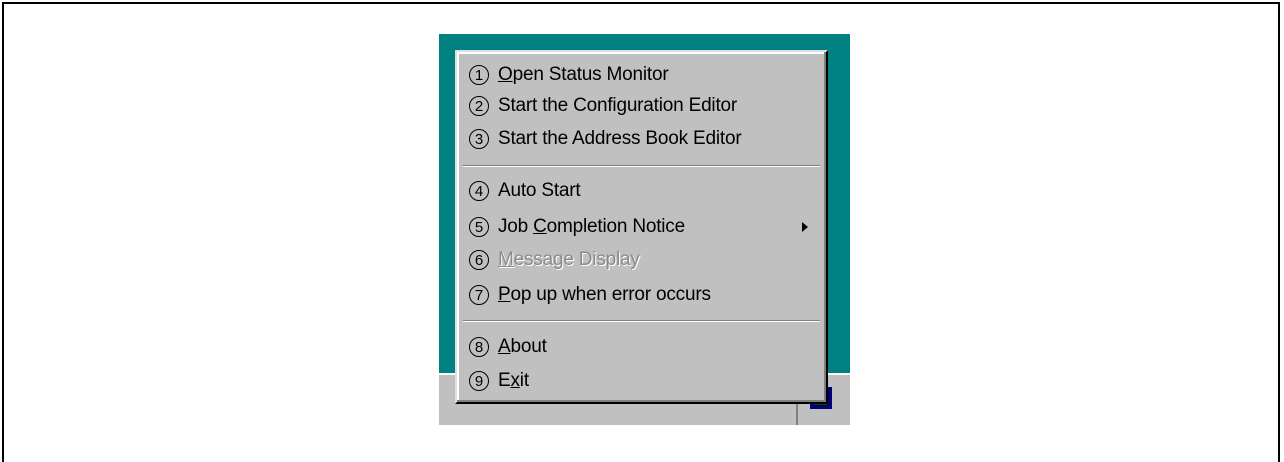  What do you see at coordinates (618, 105) in the screenshot?
I see `menu-item-label: Start the Configuration Editor` at bounding box center [618, 105].